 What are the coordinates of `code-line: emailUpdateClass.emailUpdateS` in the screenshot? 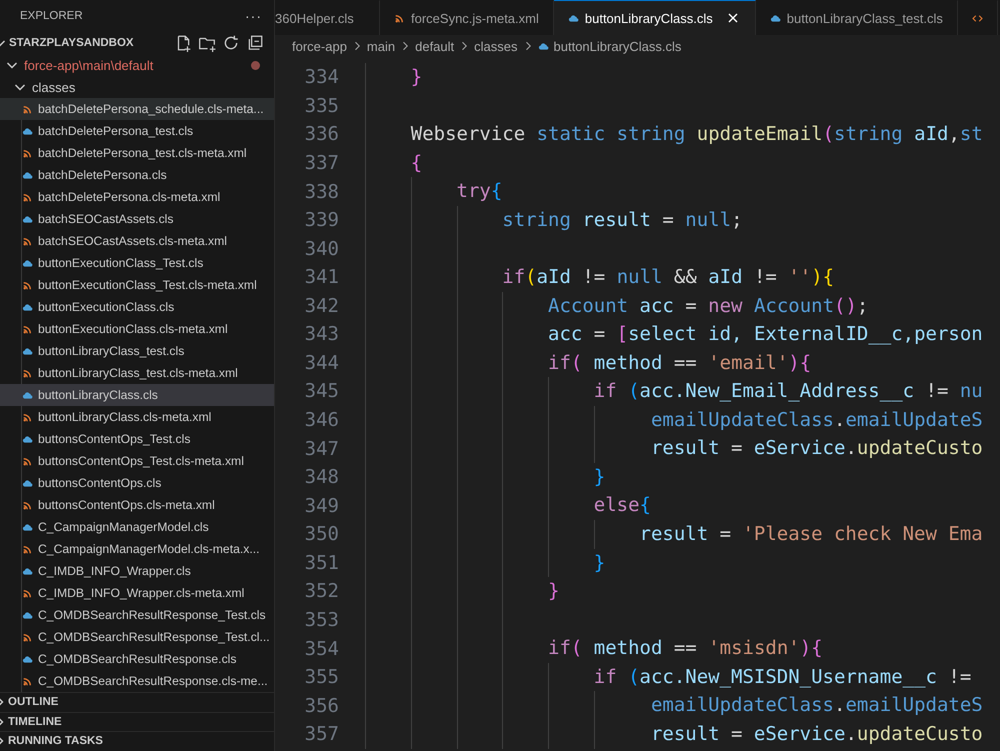 It's located at (816, 420).